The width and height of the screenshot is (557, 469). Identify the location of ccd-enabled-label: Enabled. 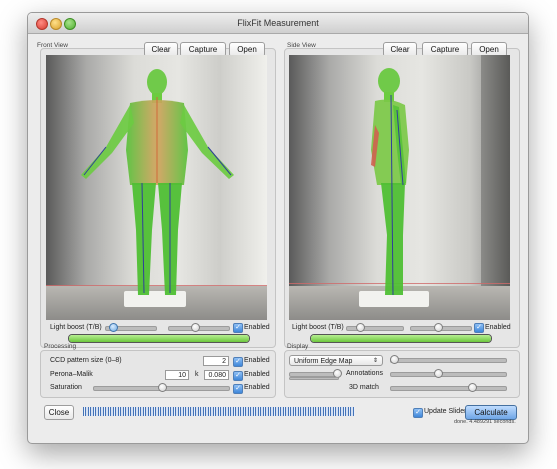
(257, 360).